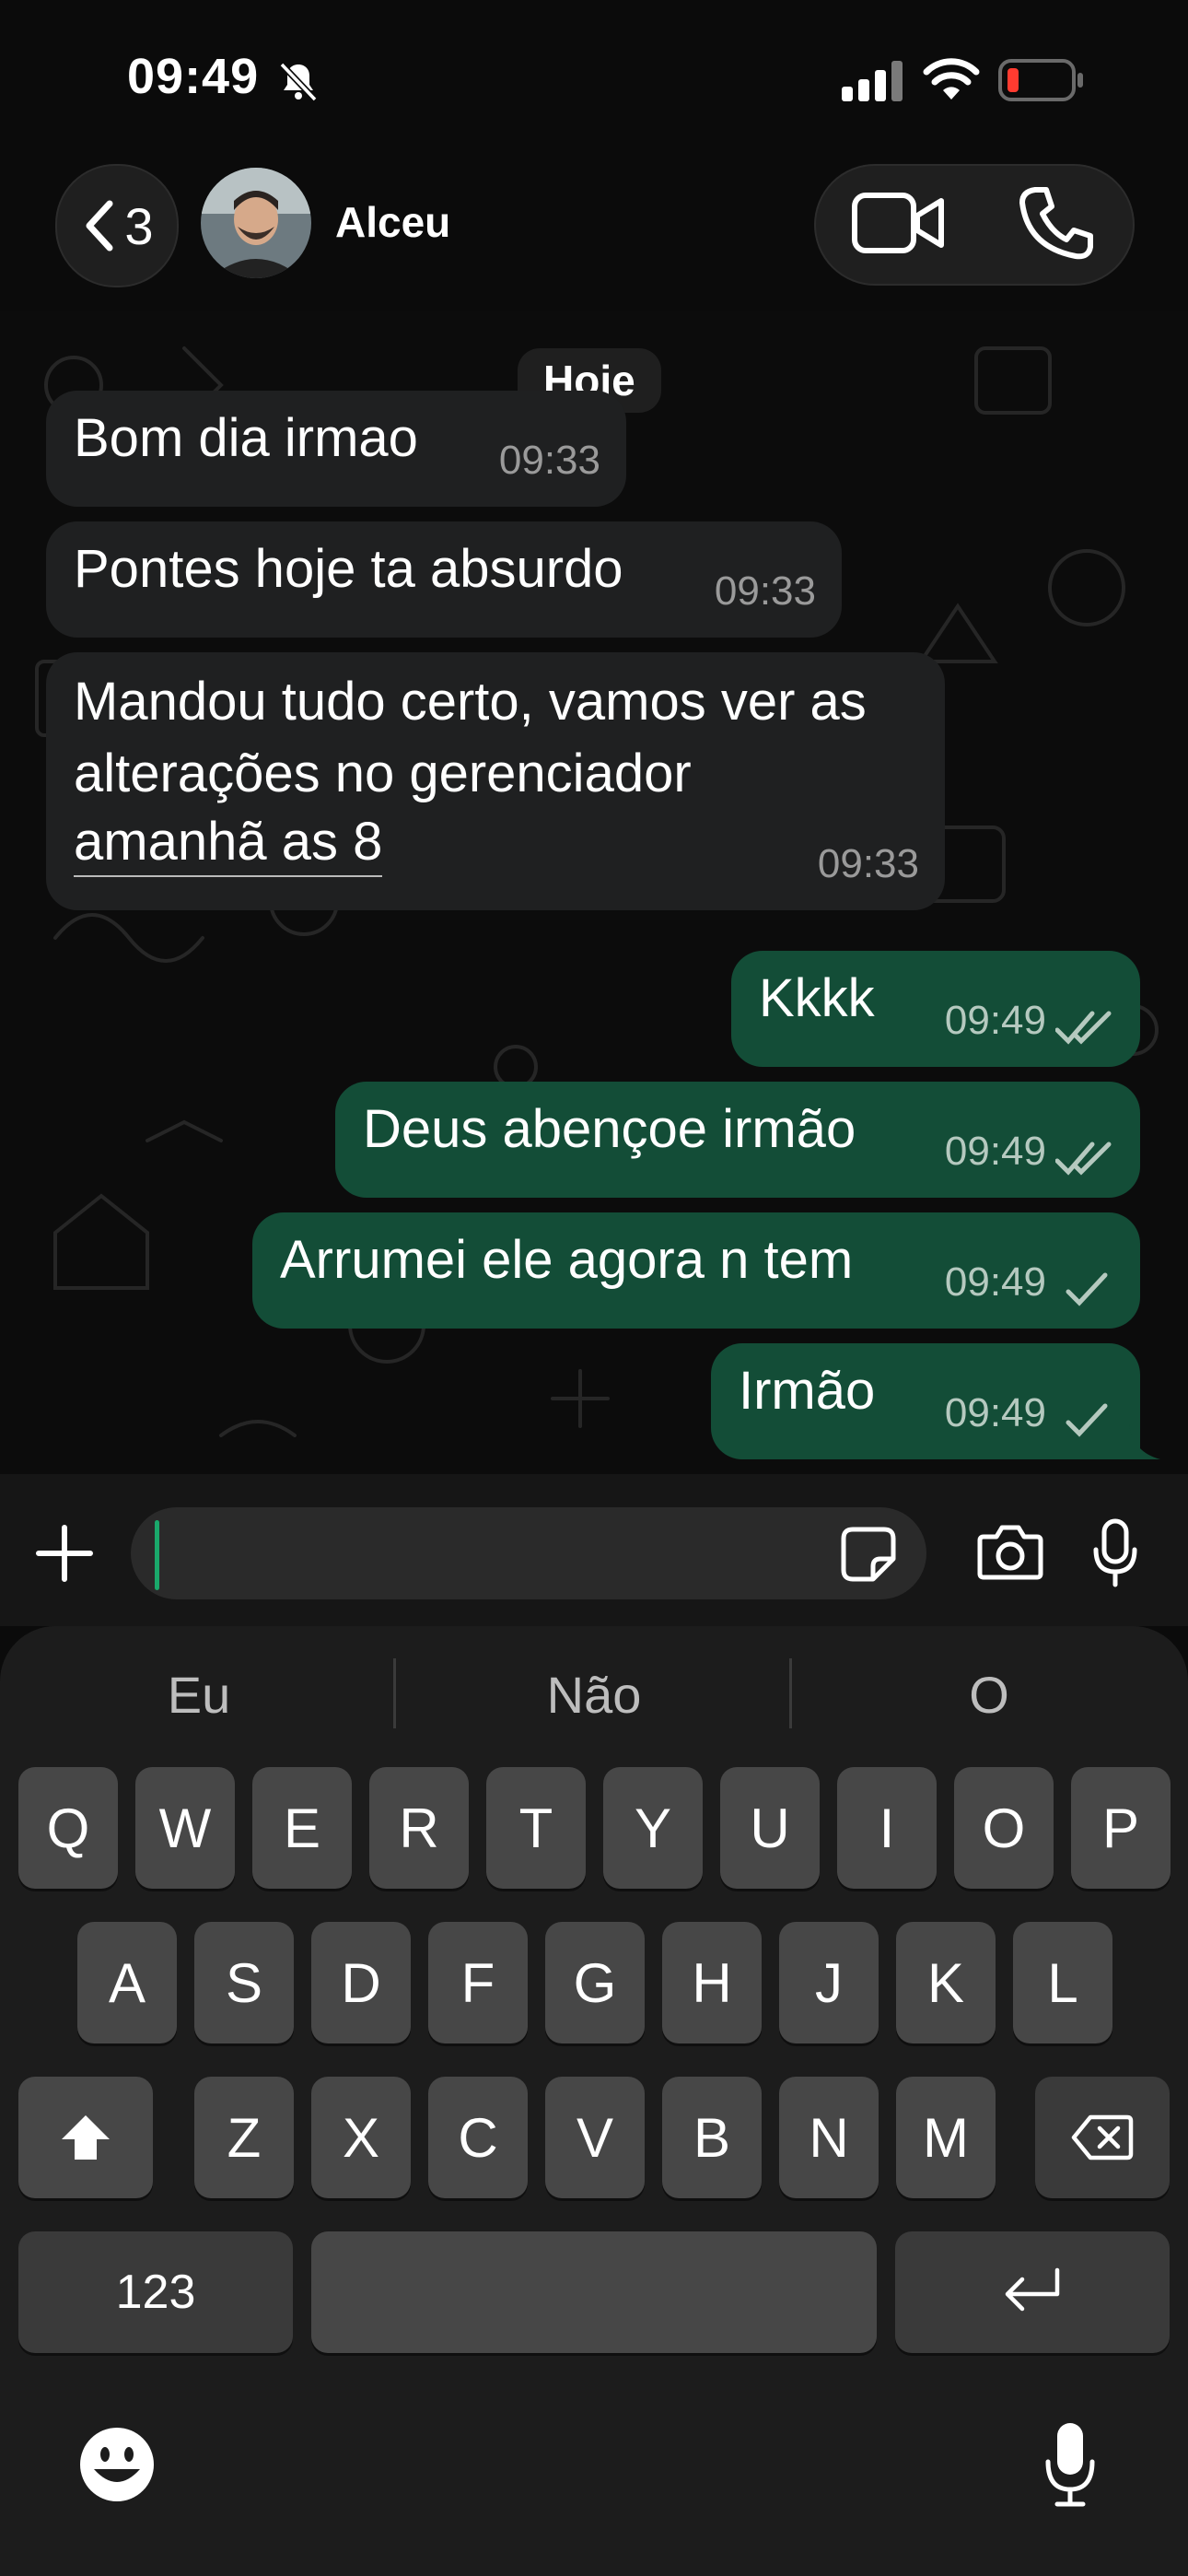  I want to click on key-f: F, so click(478, 1982).